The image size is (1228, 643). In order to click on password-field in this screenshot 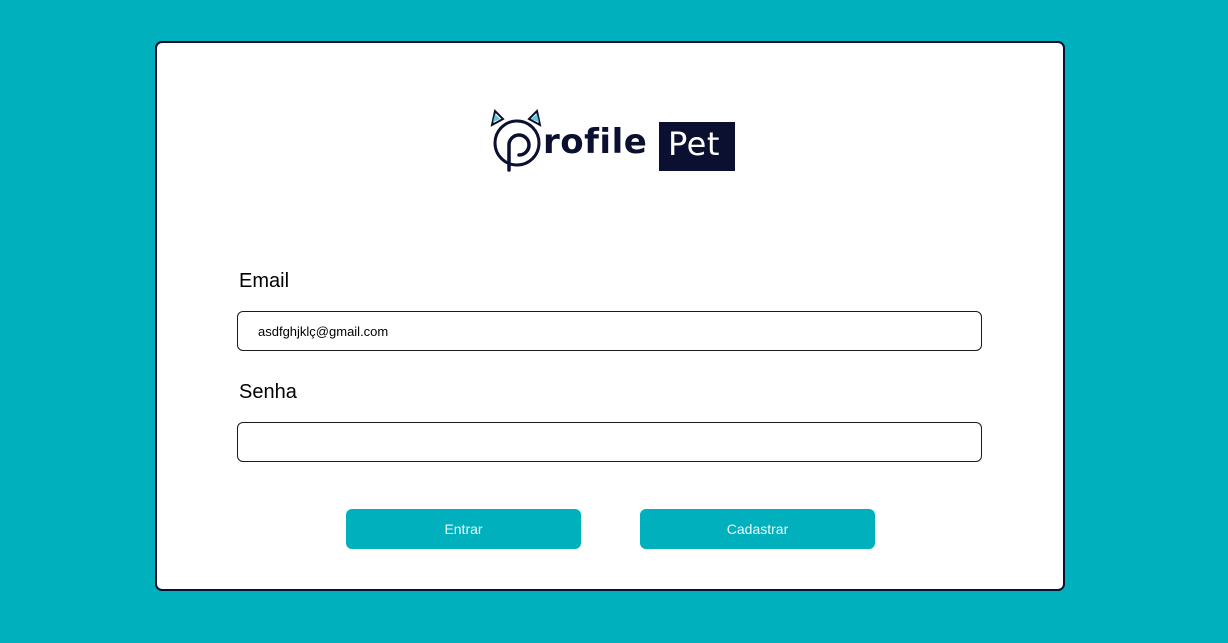, I will do `click(609, 442)`.